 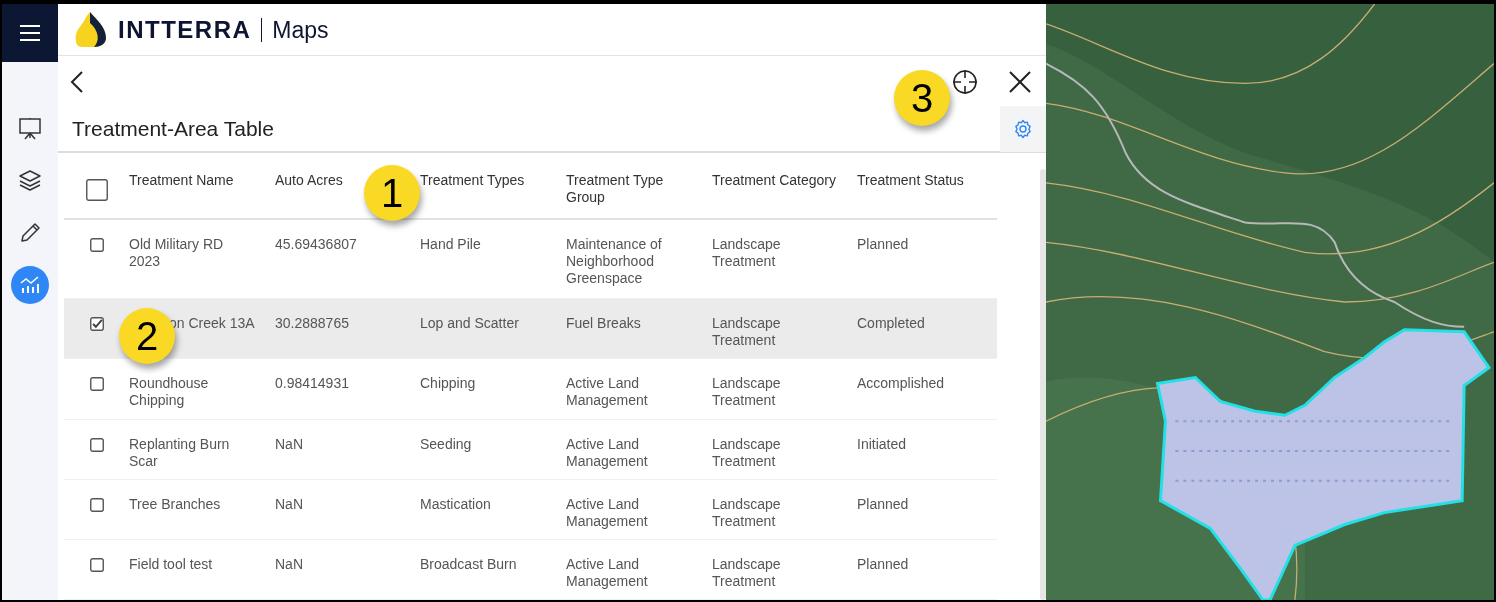 I want to click on table-cell: 0.98414931, so click(x=312, y=383).